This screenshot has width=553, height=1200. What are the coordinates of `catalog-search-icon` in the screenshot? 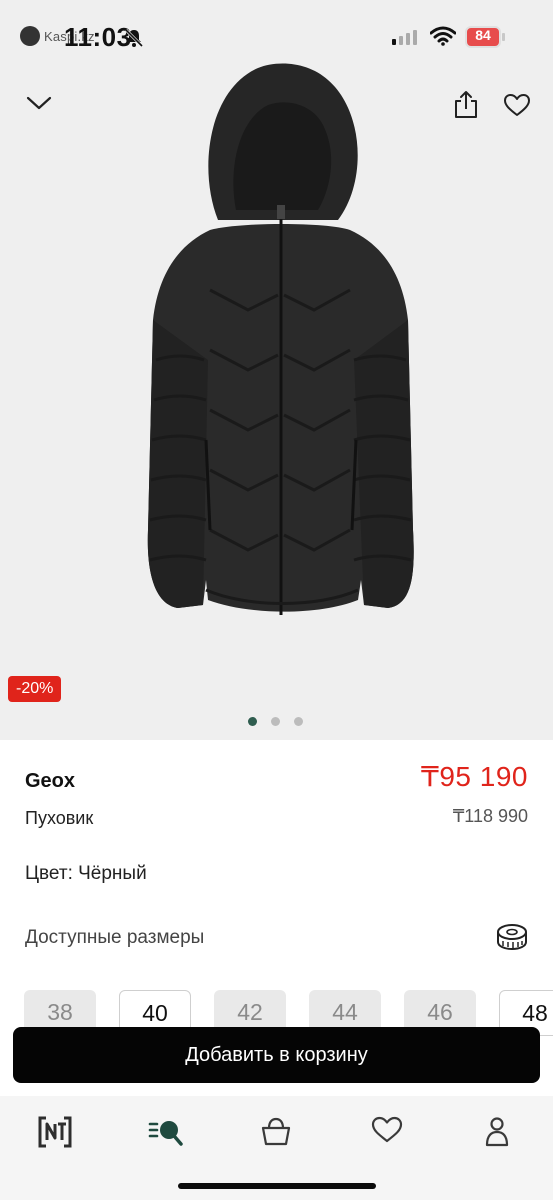 It's located at (166, 1132).